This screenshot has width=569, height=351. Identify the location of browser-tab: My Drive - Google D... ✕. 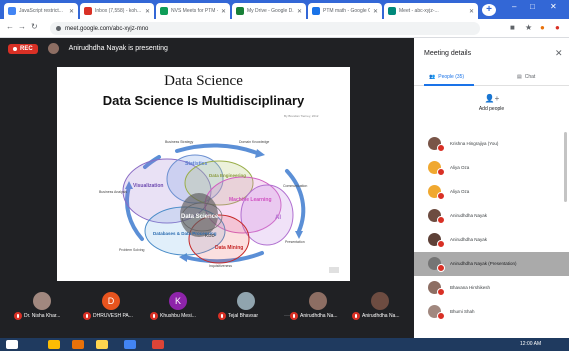
(269, 11).